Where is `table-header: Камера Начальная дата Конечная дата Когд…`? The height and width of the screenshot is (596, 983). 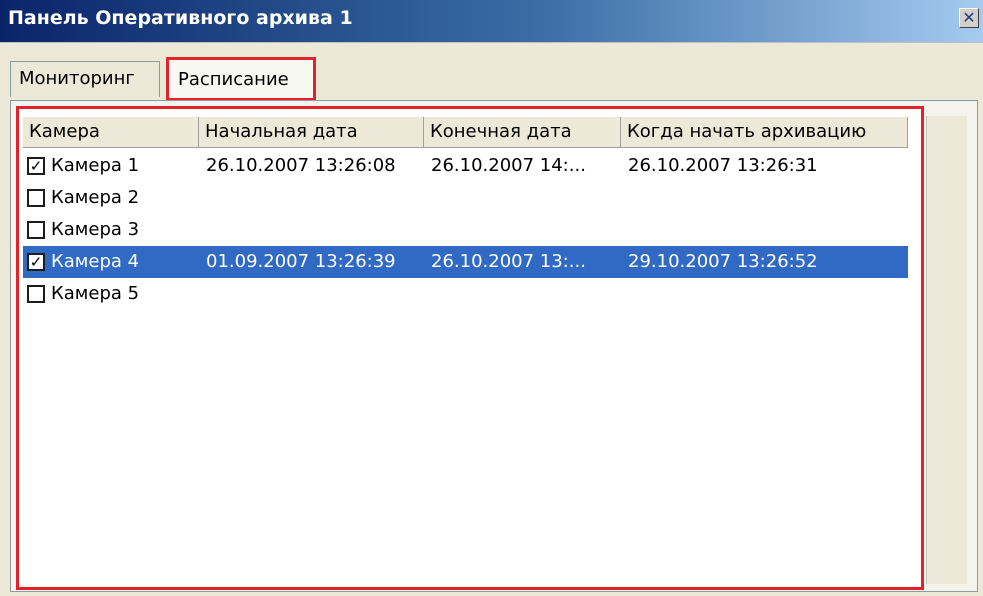
table-header: Камера Начальная дата Конечная дата Когд… is located at coordinates (465, 132).